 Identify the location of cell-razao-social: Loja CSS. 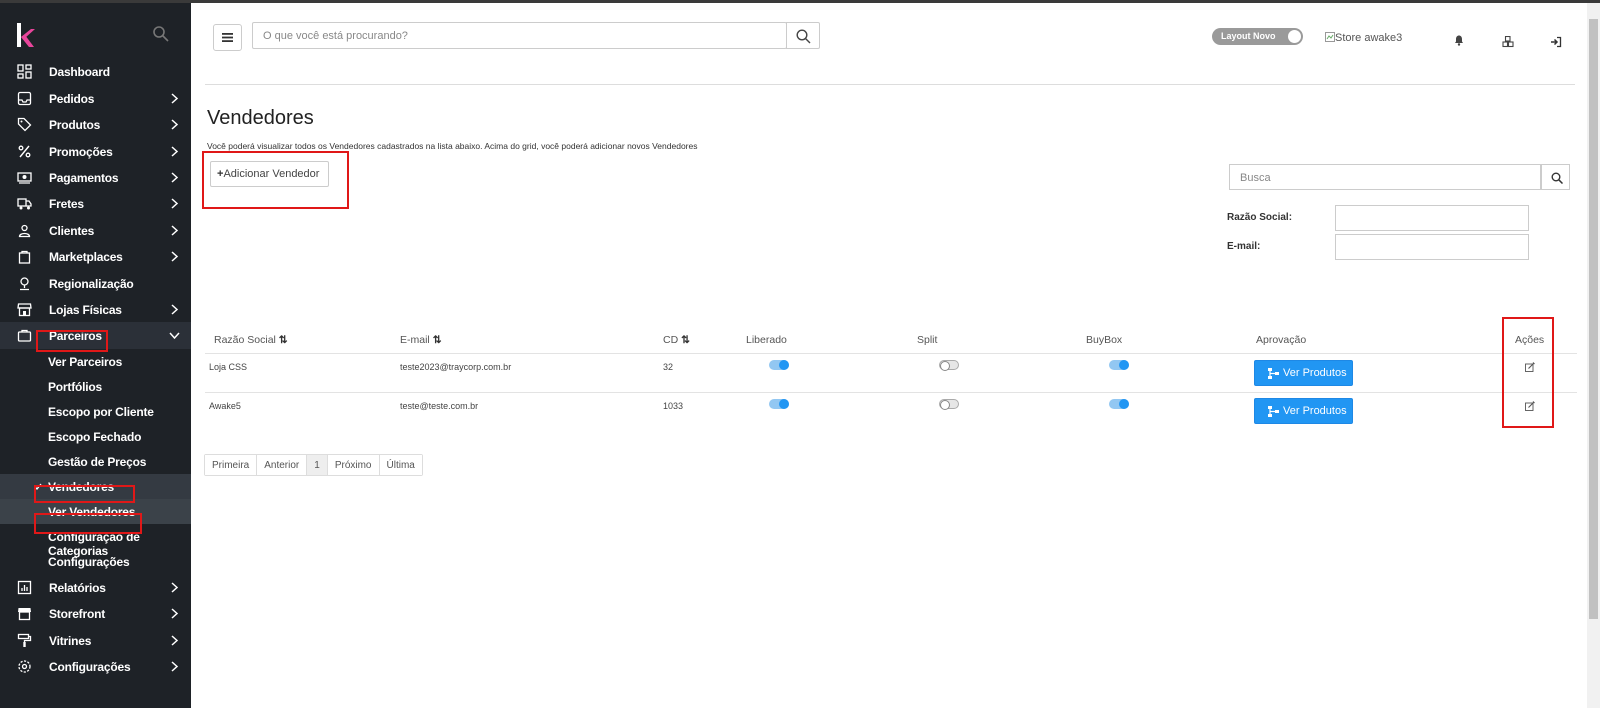
(228, 367).